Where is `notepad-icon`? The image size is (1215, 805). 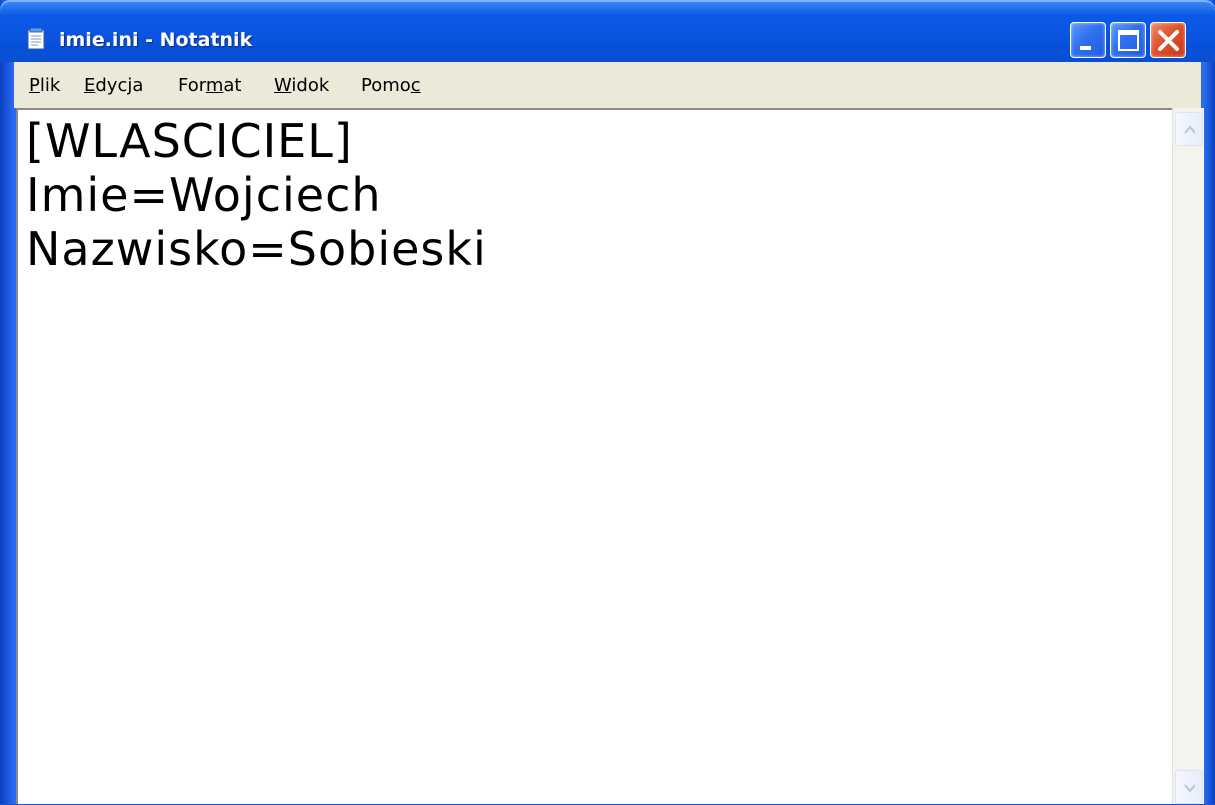
notepad-icon is located at coordinates (37, 38).